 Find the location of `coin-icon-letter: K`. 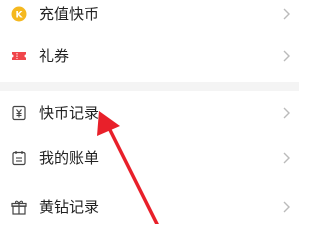

coin-icon-letter: K is located at coordinates (20, 16).